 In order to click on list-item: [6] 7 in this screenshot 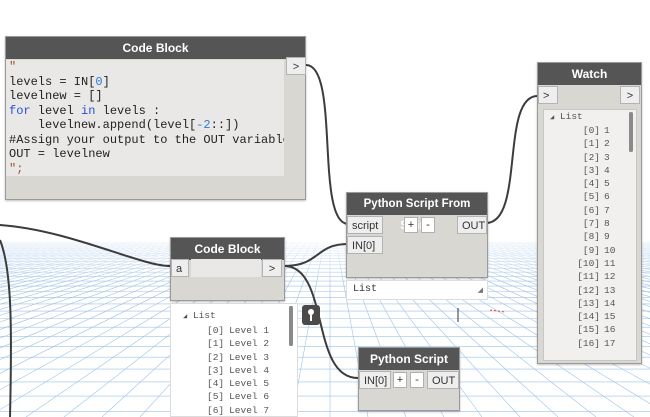, I will do `click(603, 210)`.